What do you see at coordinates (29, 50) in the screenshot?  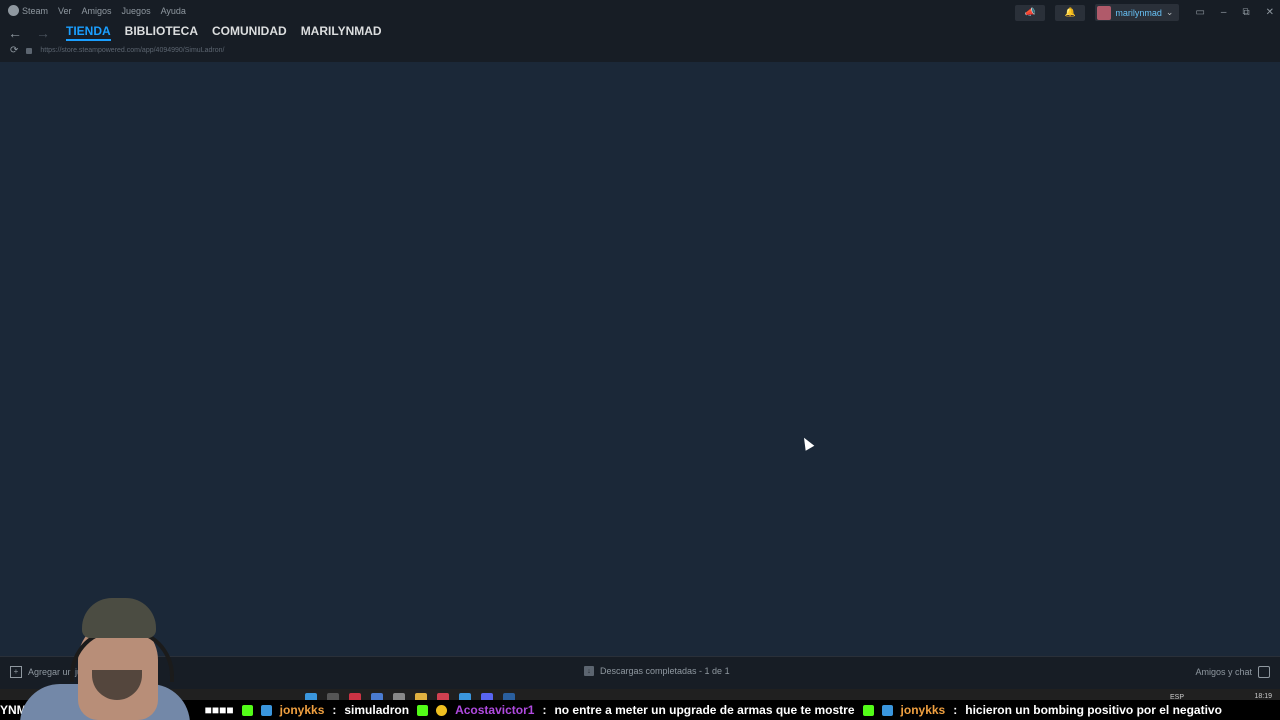 I see `lock-icon` at bounding box center [29, 50].